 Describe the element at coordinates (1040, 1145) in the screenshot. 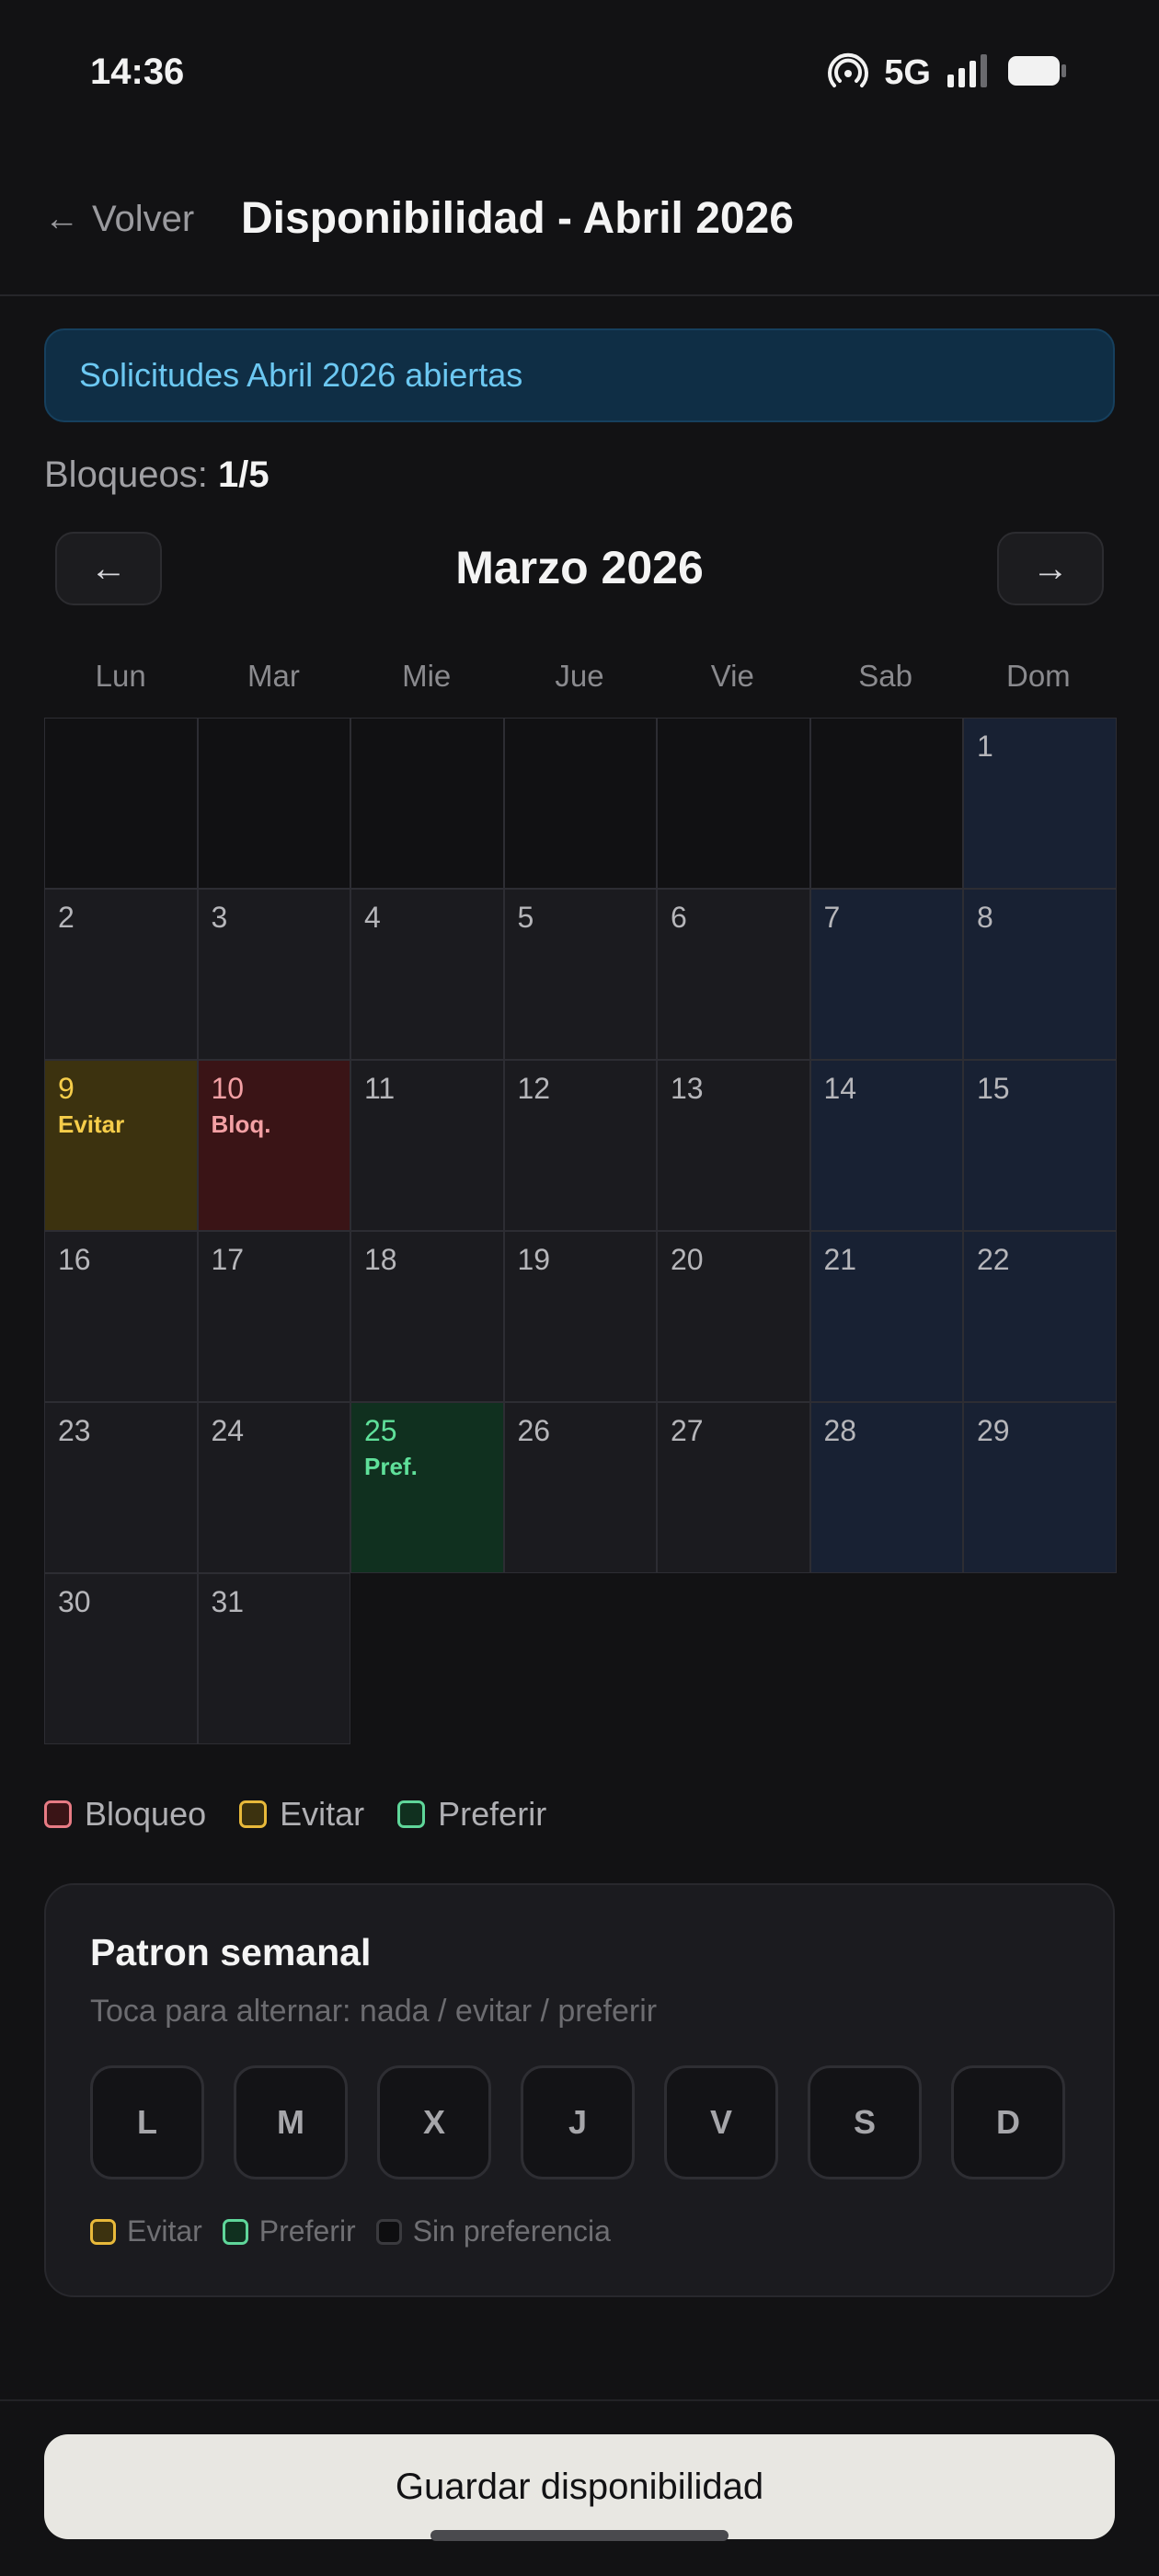

I see `calendar-day-cell: 15` at that location.